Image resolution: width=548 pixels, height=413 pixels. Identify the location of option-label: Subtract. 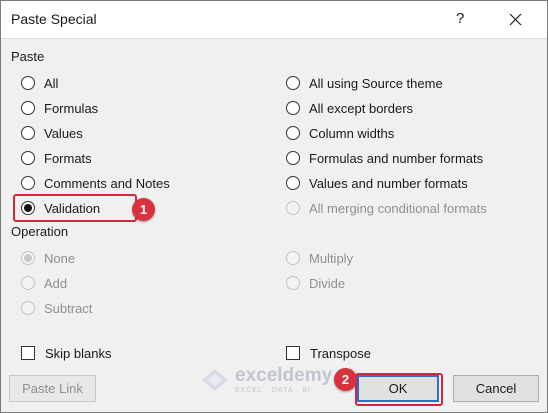
(68, 308).